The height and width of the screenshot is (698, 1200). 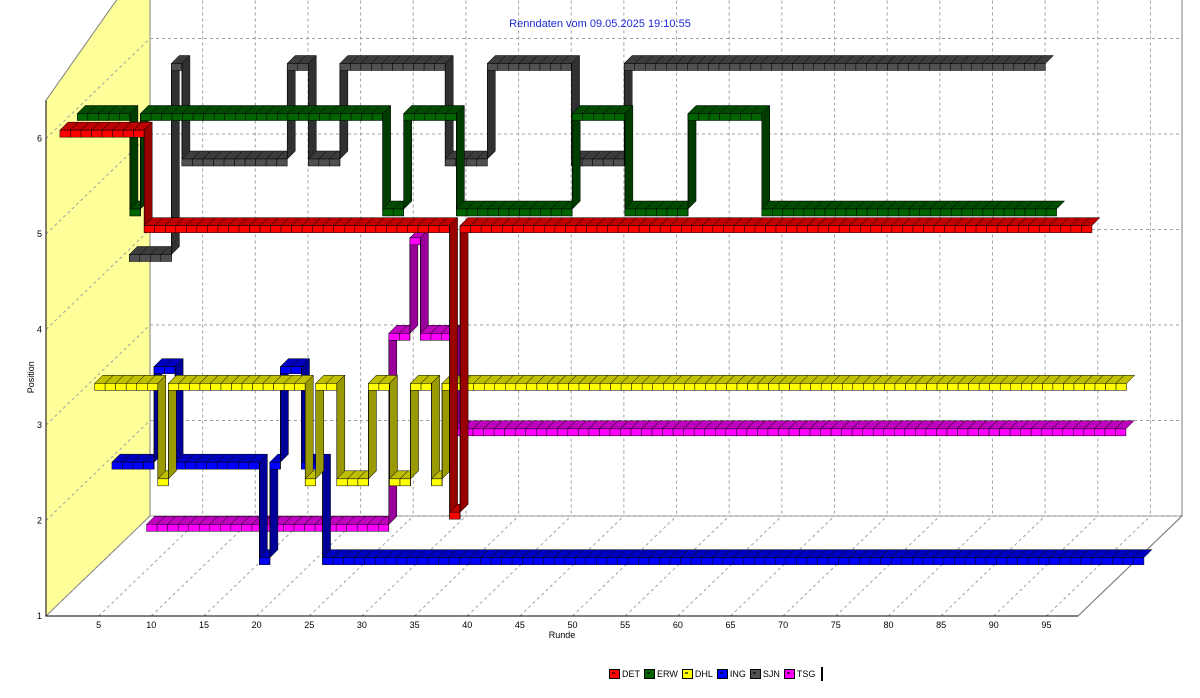 I want to click on x-tick-label: 55, so click(x=625, y=625).